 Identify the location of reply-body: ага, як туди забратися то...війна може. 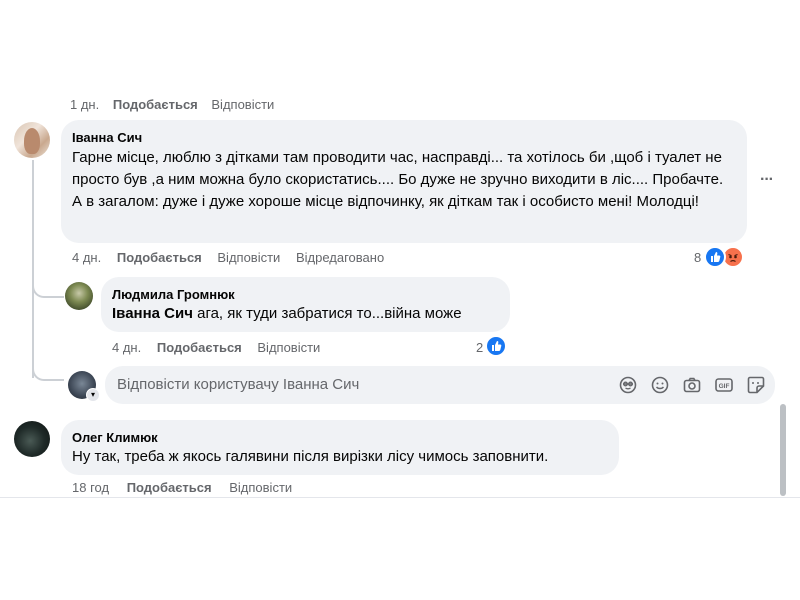
(327, 313).